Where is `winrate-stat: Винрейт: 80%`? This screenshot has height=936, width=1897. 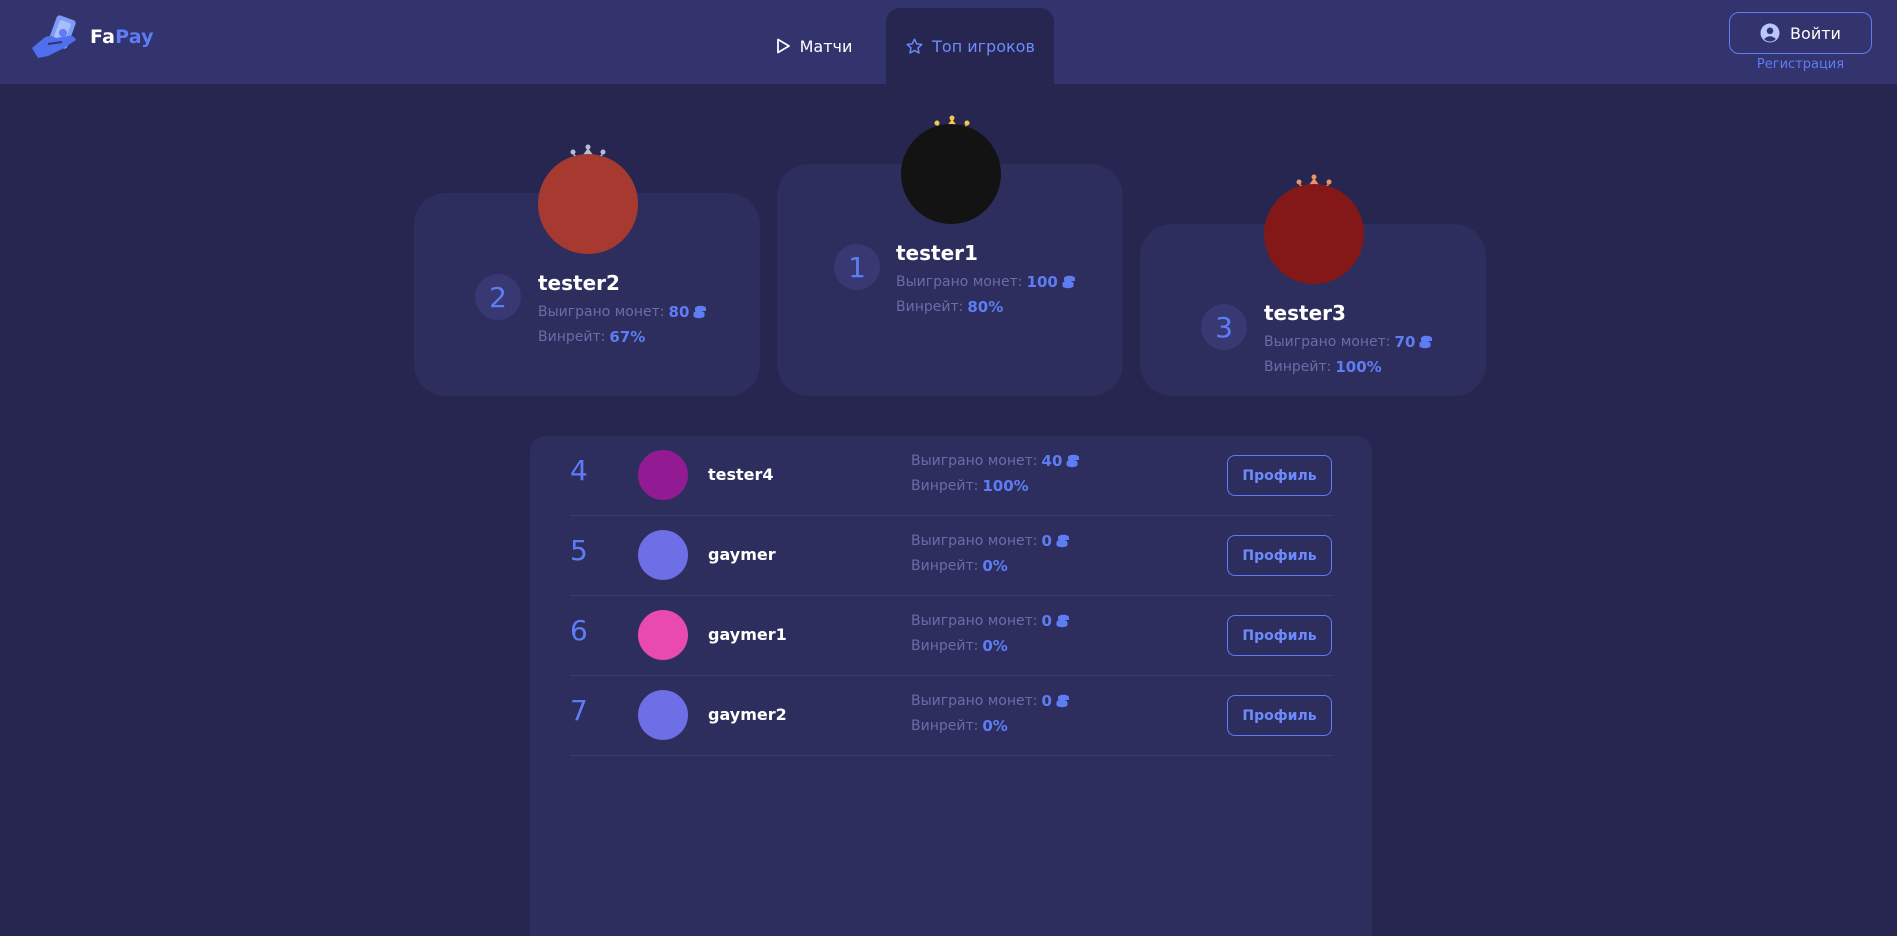
winrate-stat: Винрейт: 80% is located at coordinates (949, 307).